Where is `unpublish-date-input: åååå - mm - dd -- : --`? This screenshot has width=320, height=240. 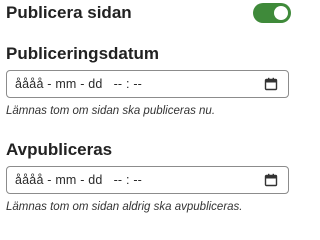
unpublish-date-input: åååå - mm - dd -- : -- is located at coordinates (147, 180).